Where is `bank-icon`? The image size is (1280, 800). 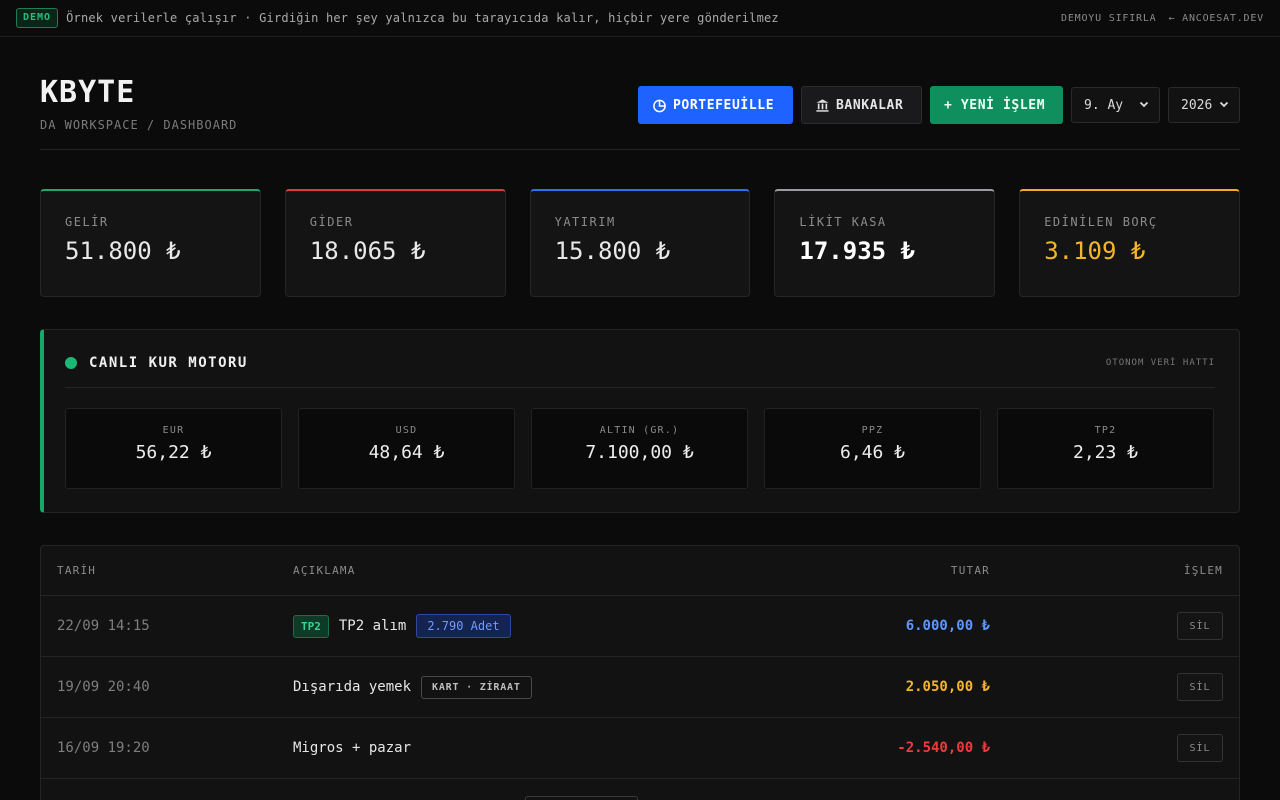
bank-icon is located at coordinates (822, 105).